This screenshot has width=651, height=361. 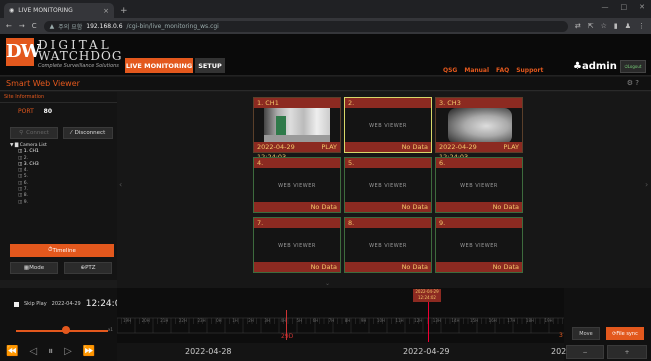 I want to click on camera-tile: 7. WEB VIEWER No Data, so click(x=297, y=245).